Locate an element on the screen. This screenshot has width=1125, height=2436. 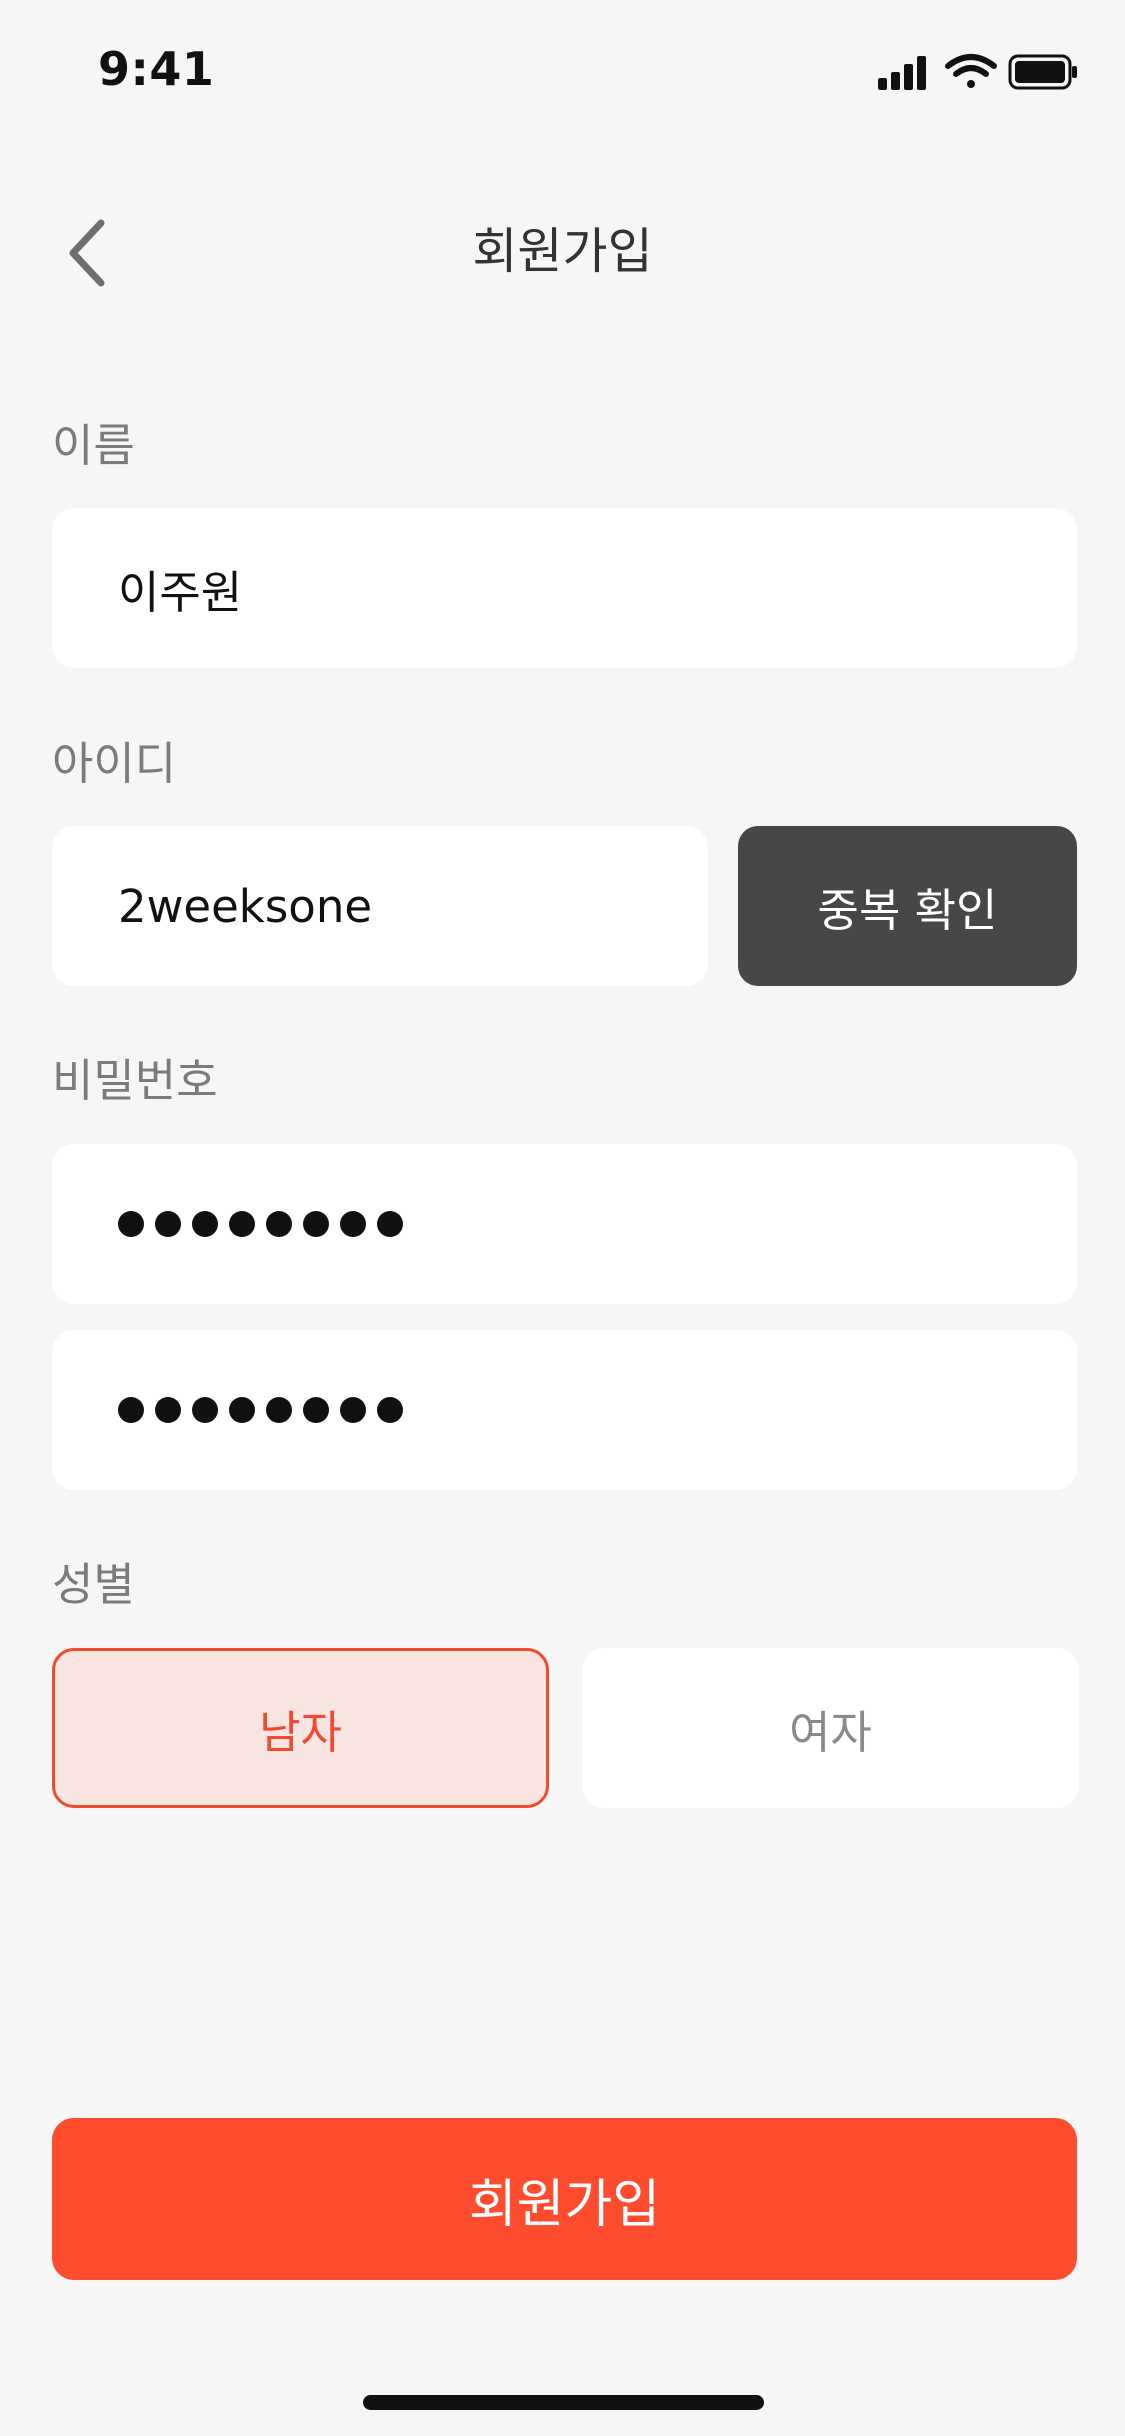
page-title: 회원가입 is located at coordinates (562, 251).